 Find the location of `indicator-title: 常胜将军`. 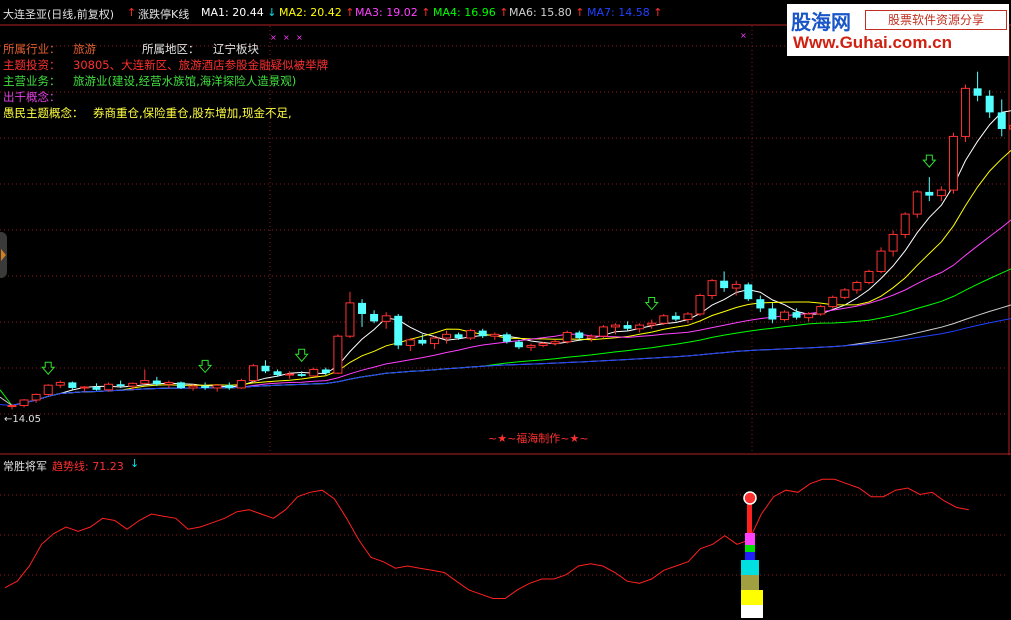

indicator-title: 常胜将军 is located at coordinates (25, 466).